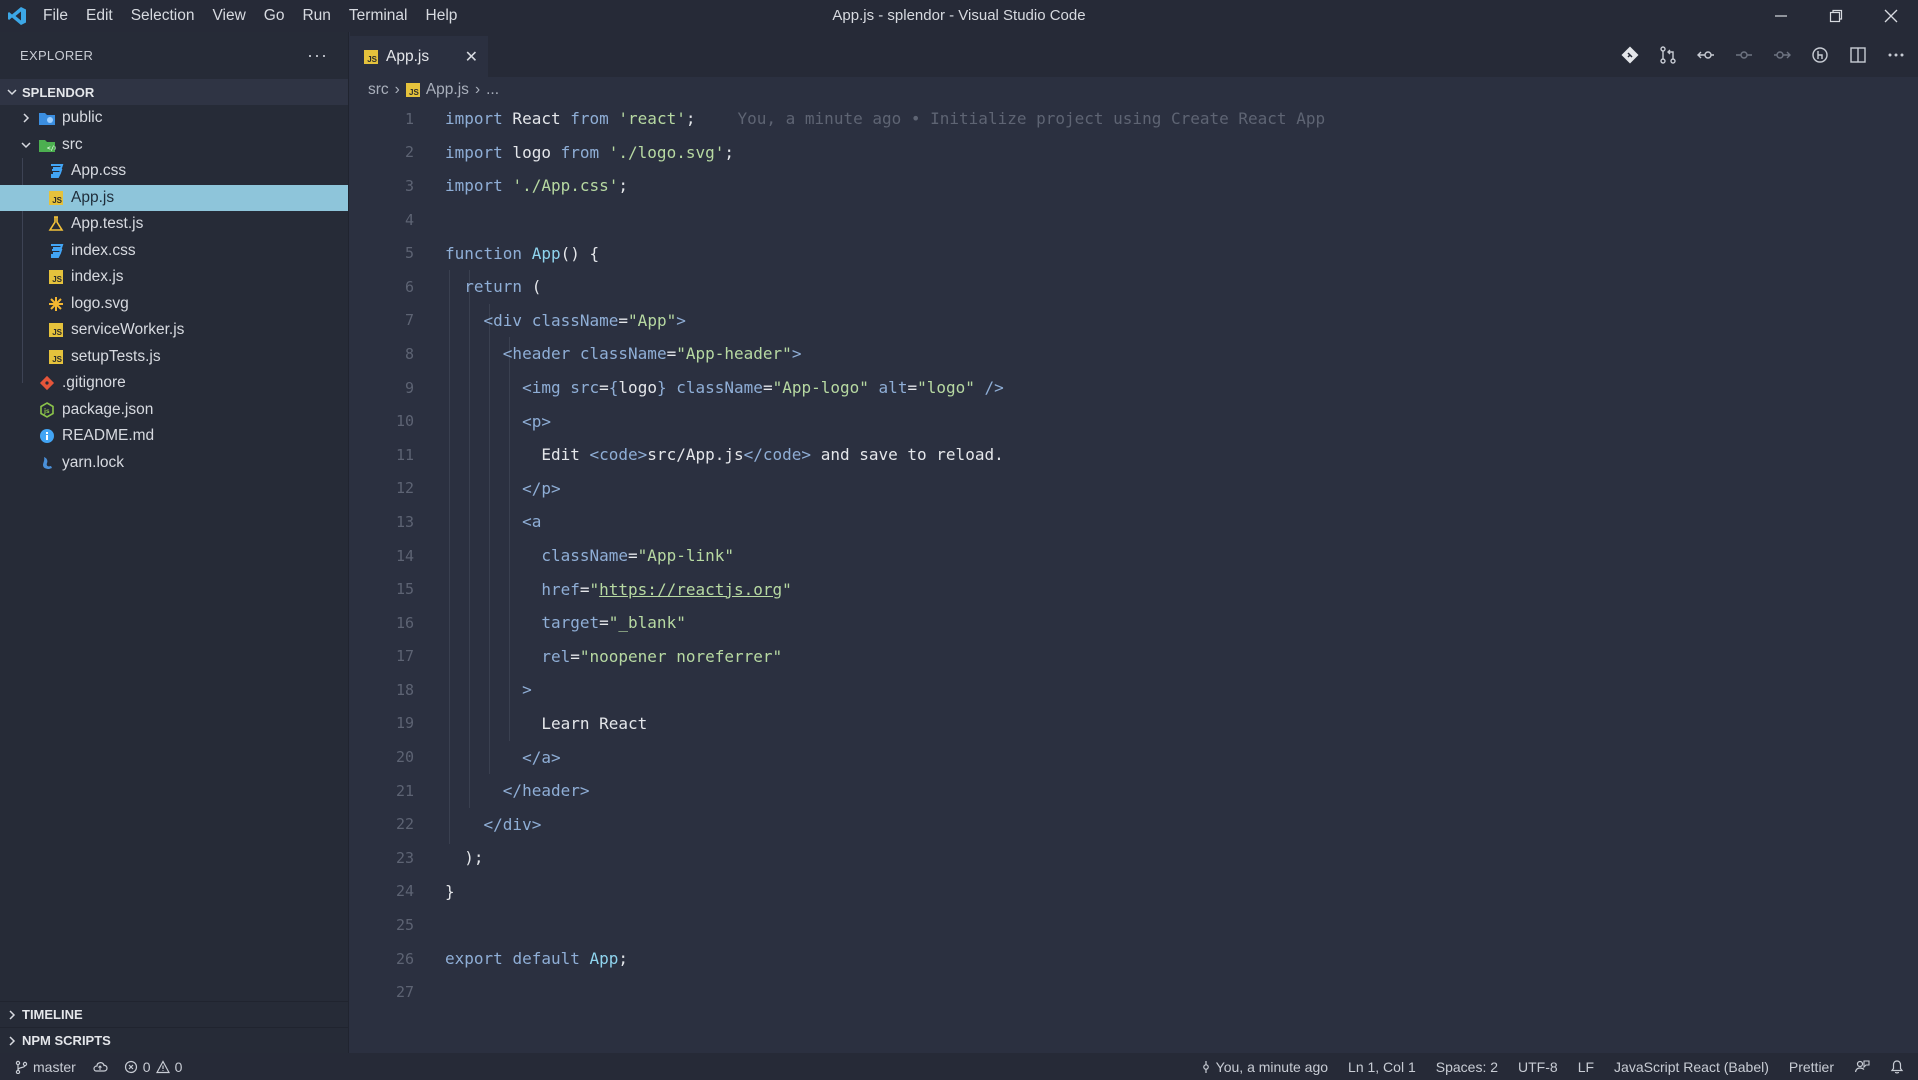 The height and width of the screenshot is (1080, 1918). Describe the element at coordinates (82, 118) in the screenshot. I see `tree-item-label: public` at that location.